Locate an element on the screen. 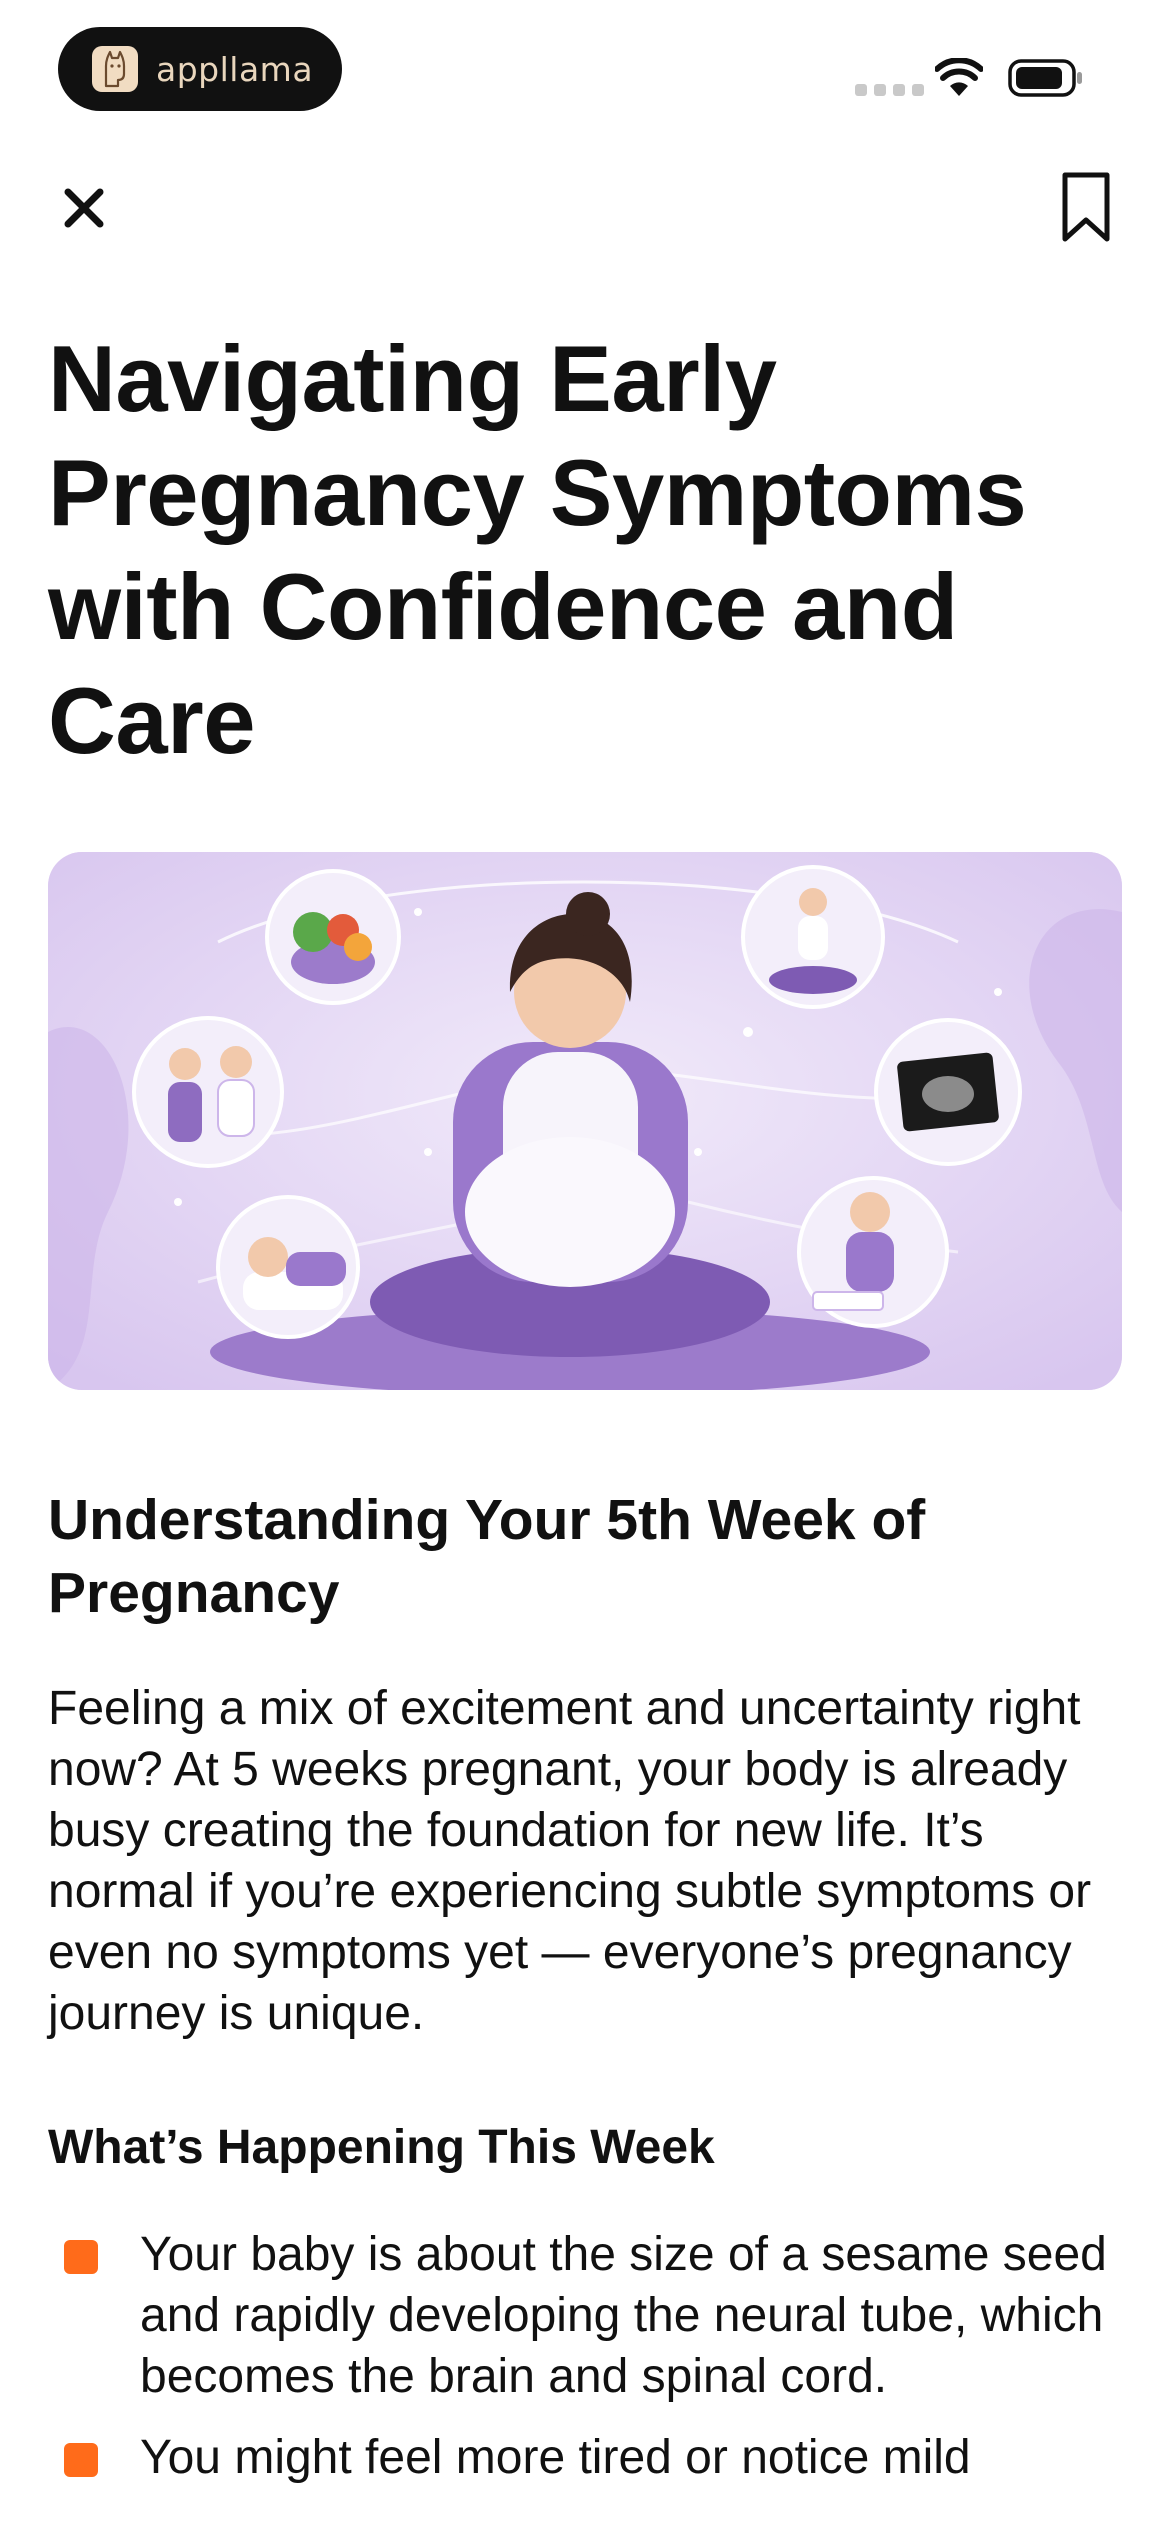 Image resolution: width=1170 pixels, height=2532 pixels. list-item: You might feel more tired or notice mild is located at coordinates (593, 2457).